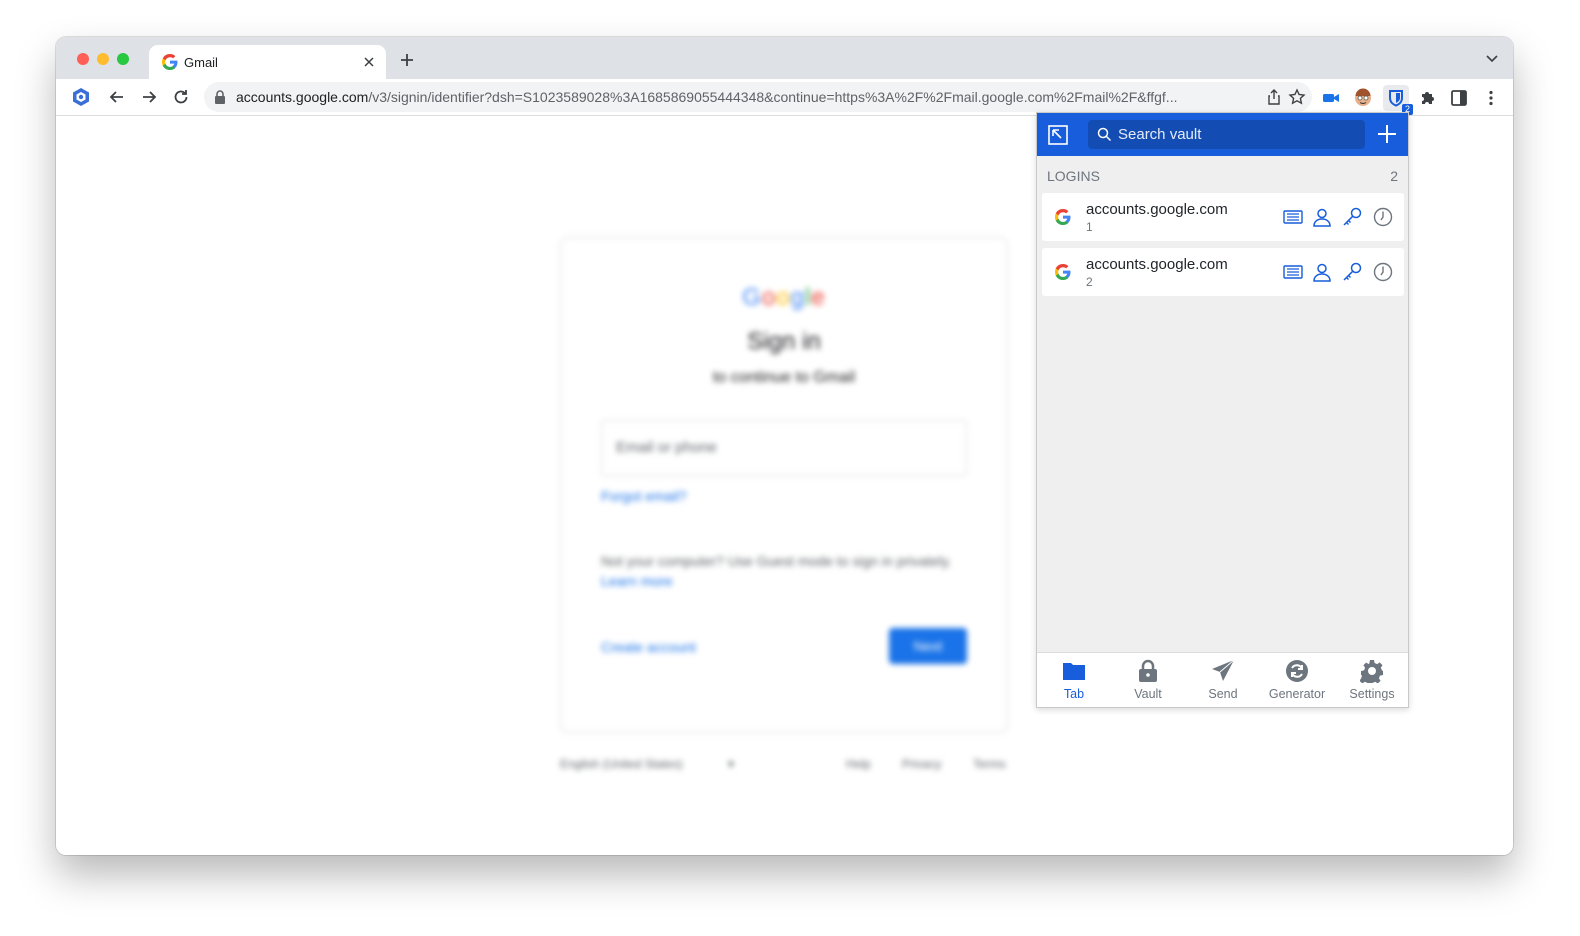  I want to click on list-item: accounts.google.com 1, so click(1223, 217).